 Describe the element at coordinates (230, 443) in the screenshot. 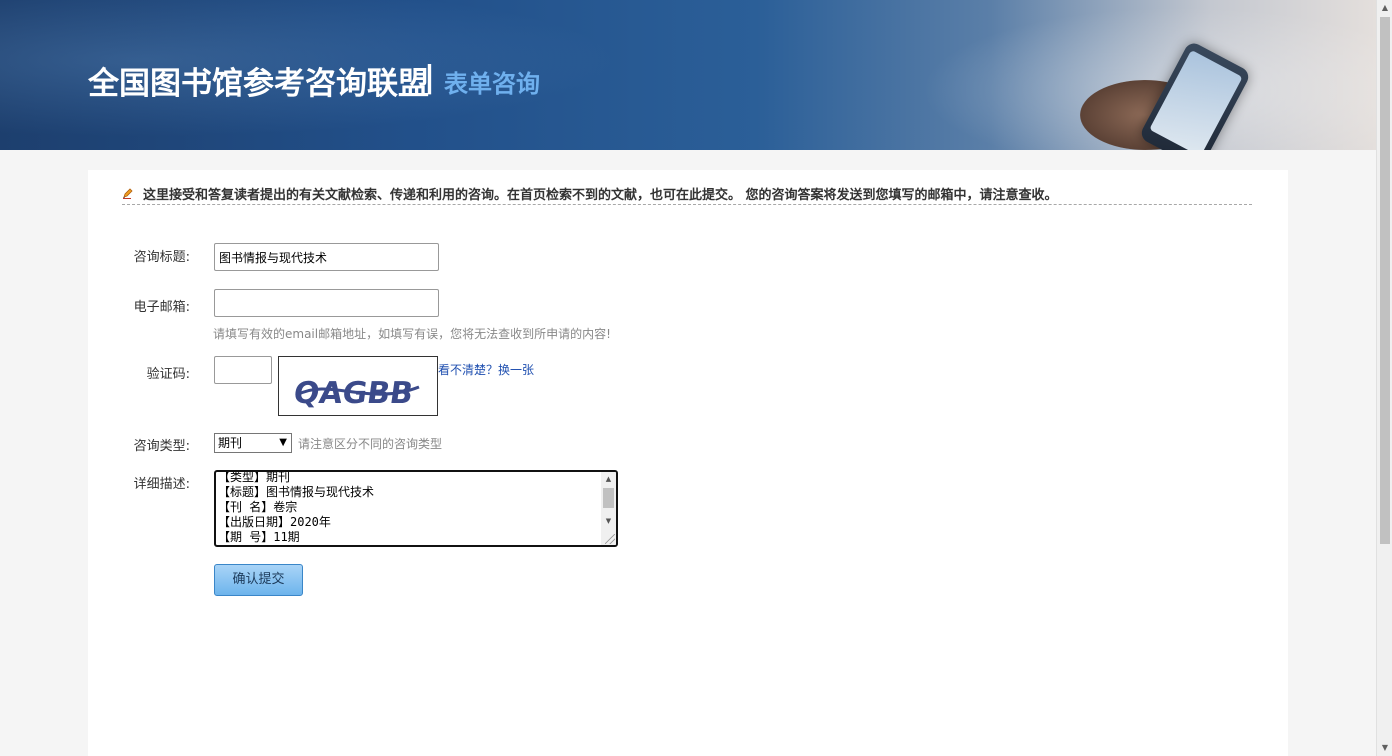

I see `type-select-value: 期刊` at that location.